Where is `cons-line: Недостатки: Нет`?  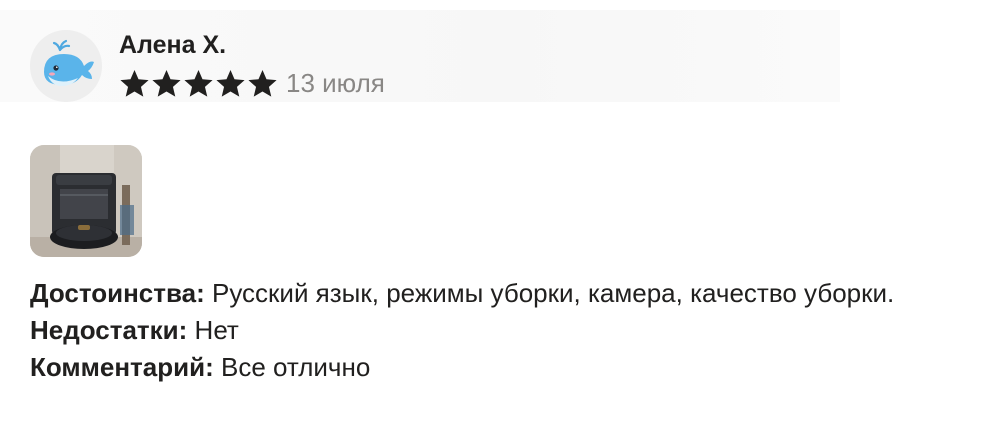 cons-line: Недостатки: Нет is located at coordinates (462, 330).